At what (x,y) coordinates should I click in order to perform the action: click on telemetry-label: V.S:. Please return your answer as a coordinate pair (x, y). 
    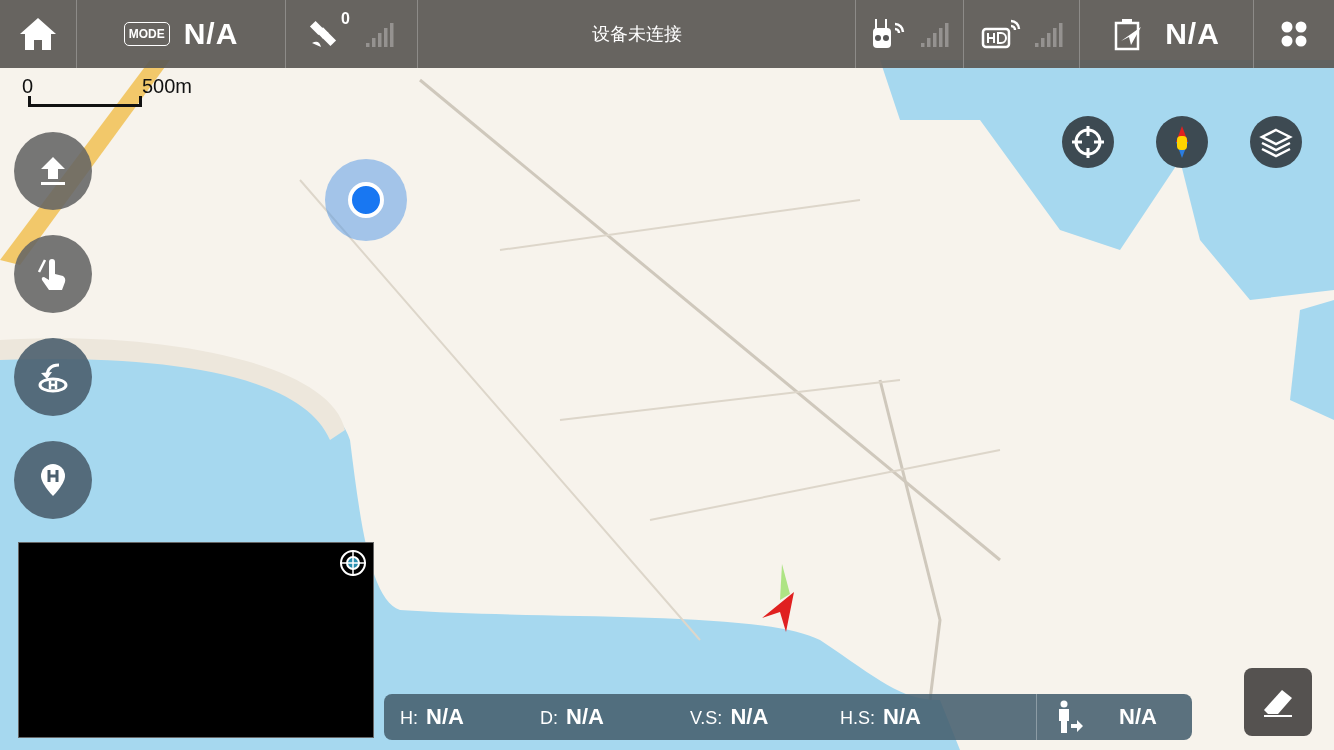
    Looking at the image, I should click on (706, 718).